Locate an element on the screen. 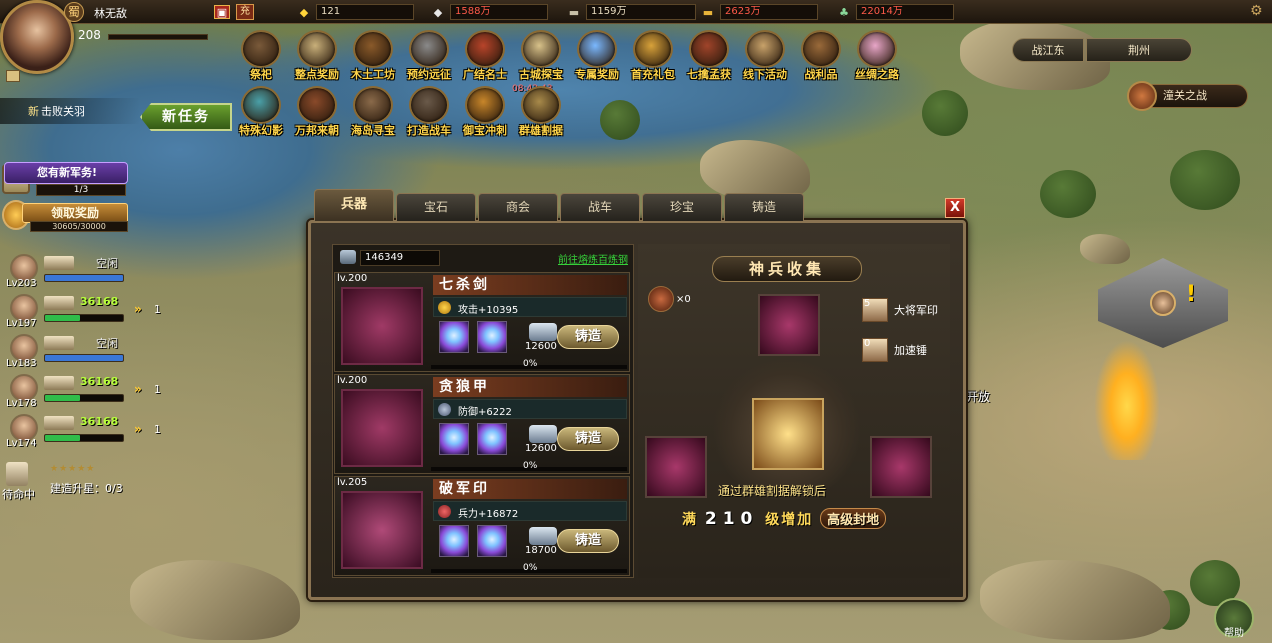  activity-button-row2-5: 群雄割据 is located at coordinates (541, 111).